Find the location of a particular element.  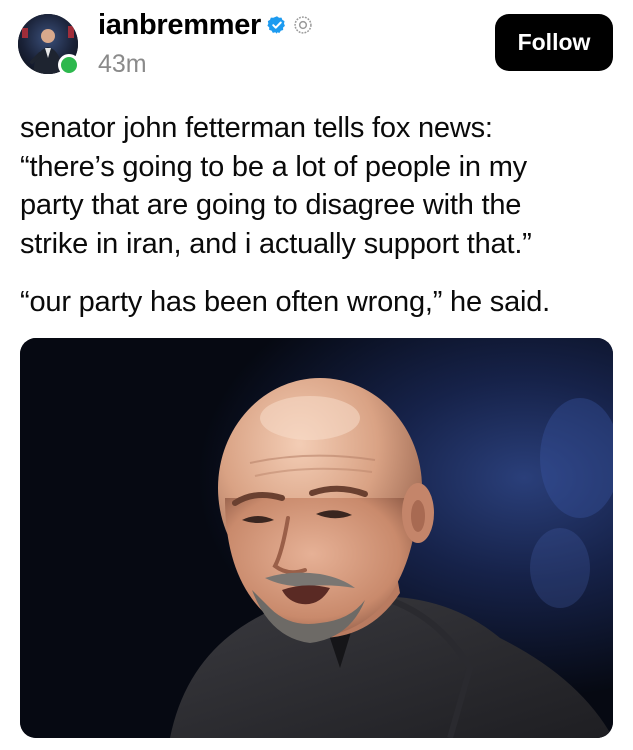

online-status-dot is located at coordinates (69, 65).